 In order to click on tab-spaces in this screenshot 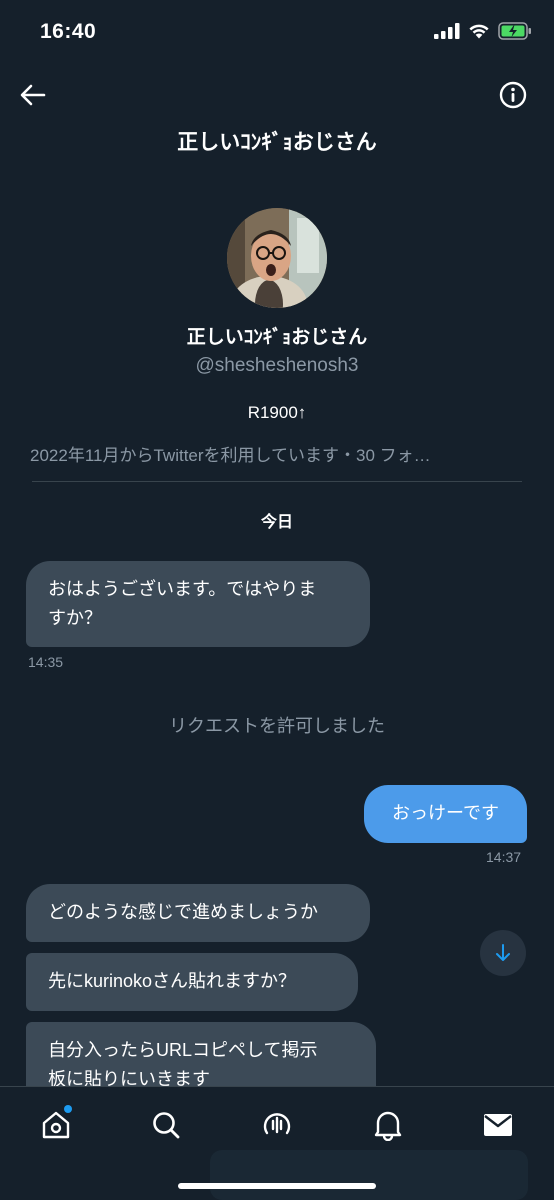, I will do `click(277, 1125)`.